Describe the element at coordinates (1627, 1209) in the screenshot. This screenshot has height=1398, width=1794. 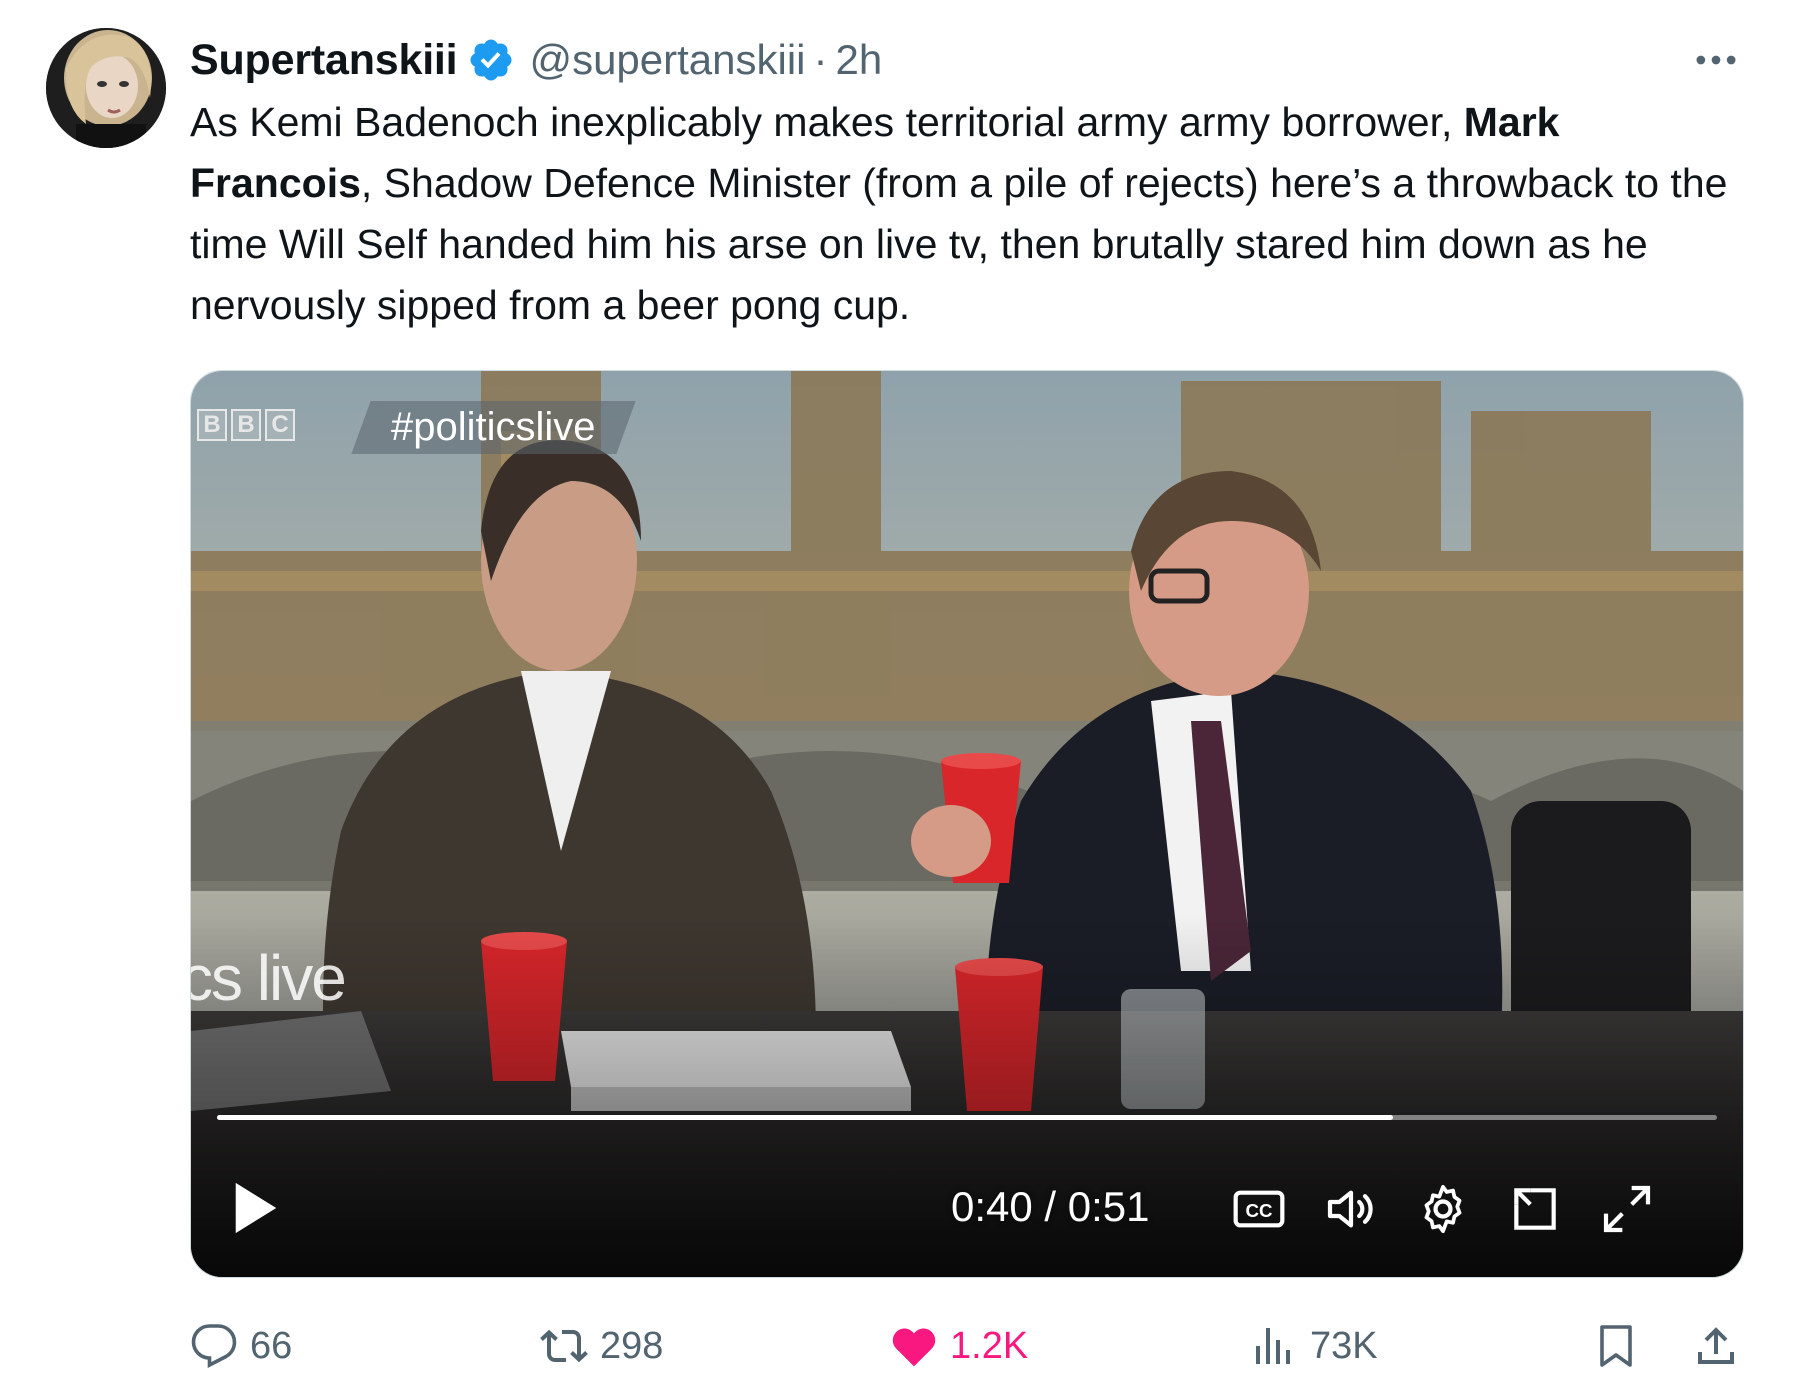
I see `fullscreen-icon` at that location.